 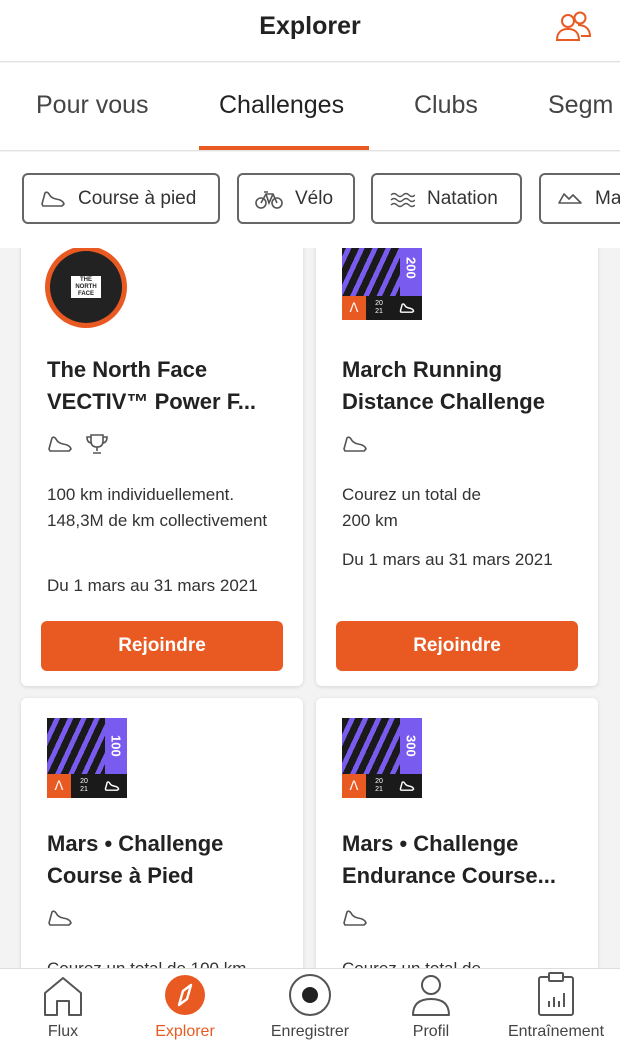 I want to click on tab-segments: Segm, so click(x=580, y=105).